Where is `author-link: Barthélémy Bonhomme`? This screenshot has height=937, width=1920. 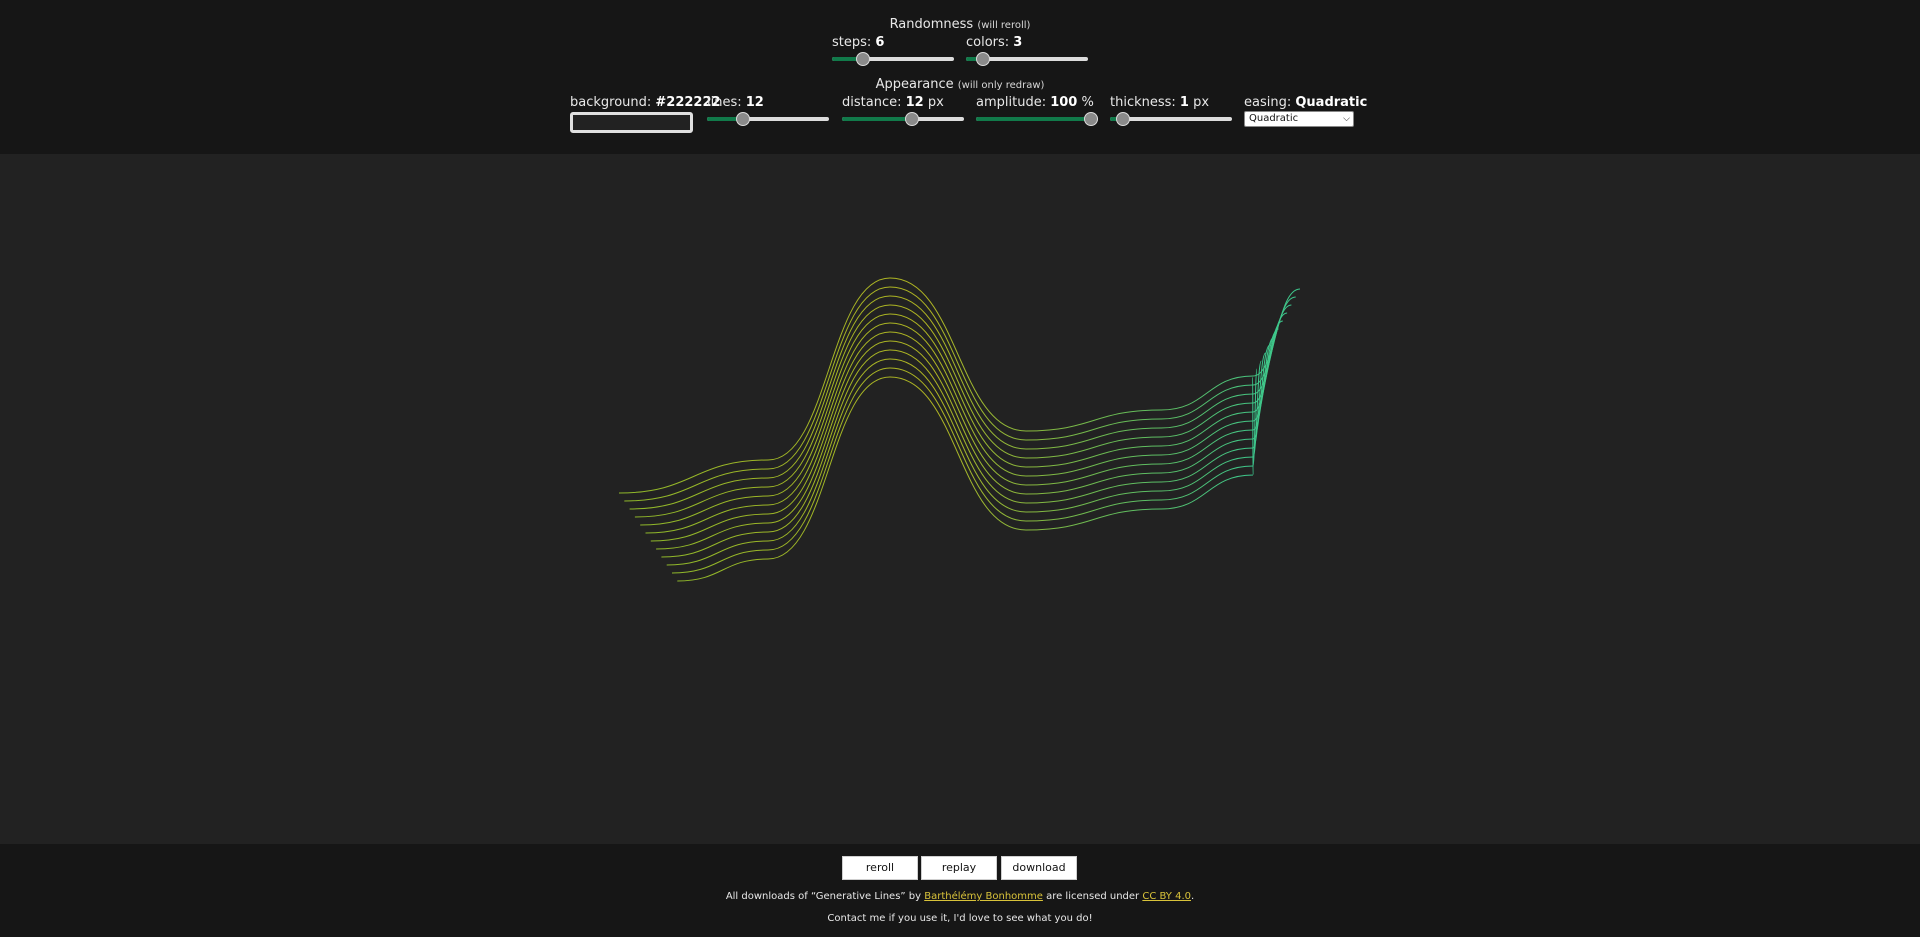
author-link: Barthélémy Bonhomme is located at coordinates (983, 896).